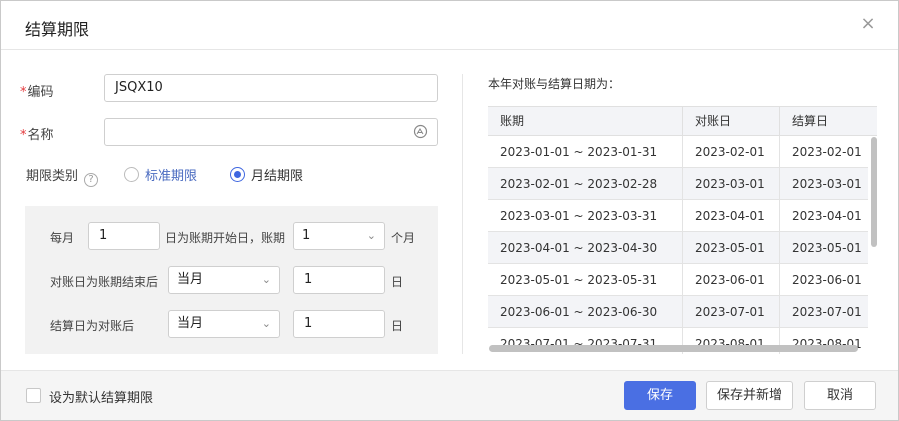 The image size is (899, 421). What do you see at coordinates (131, 174) in the screenshot?
I see `radio-circle` at bounding box center [131, 174].